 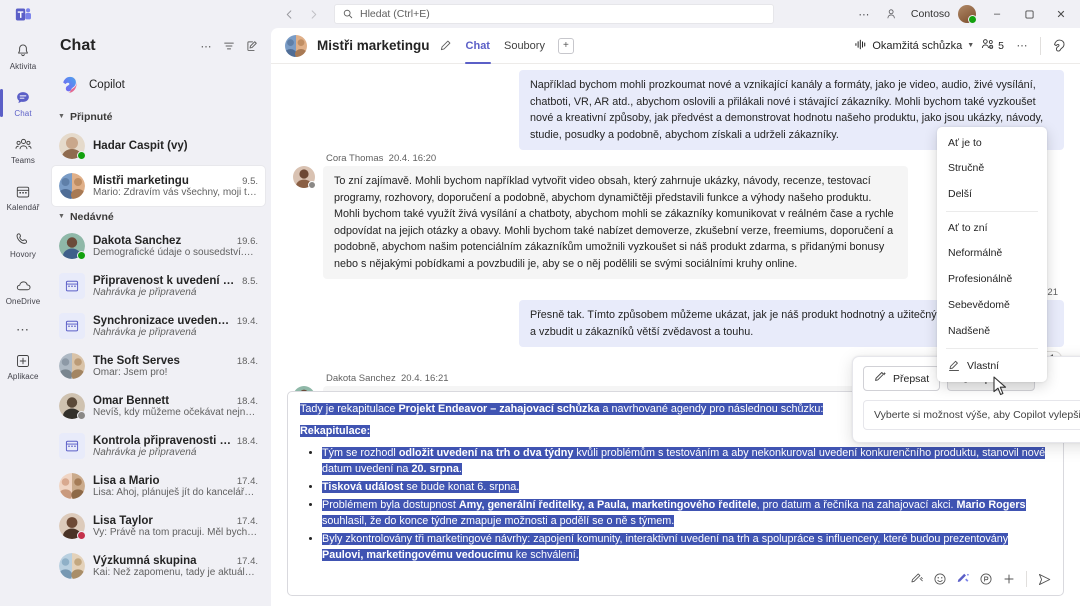 What do you see at coordinates (23, 291) in the screenshot?
I see `sidebar-item-onedrive: OneDrive` at bounding box center [23, 291].